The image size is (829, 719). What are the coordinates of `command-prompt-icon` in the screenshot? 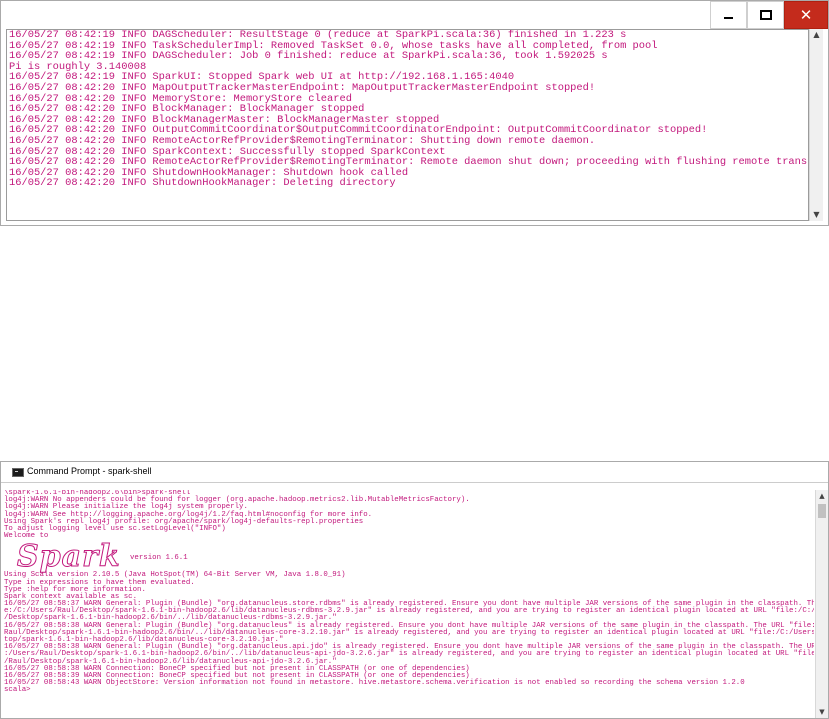 It's located at (18, 472).